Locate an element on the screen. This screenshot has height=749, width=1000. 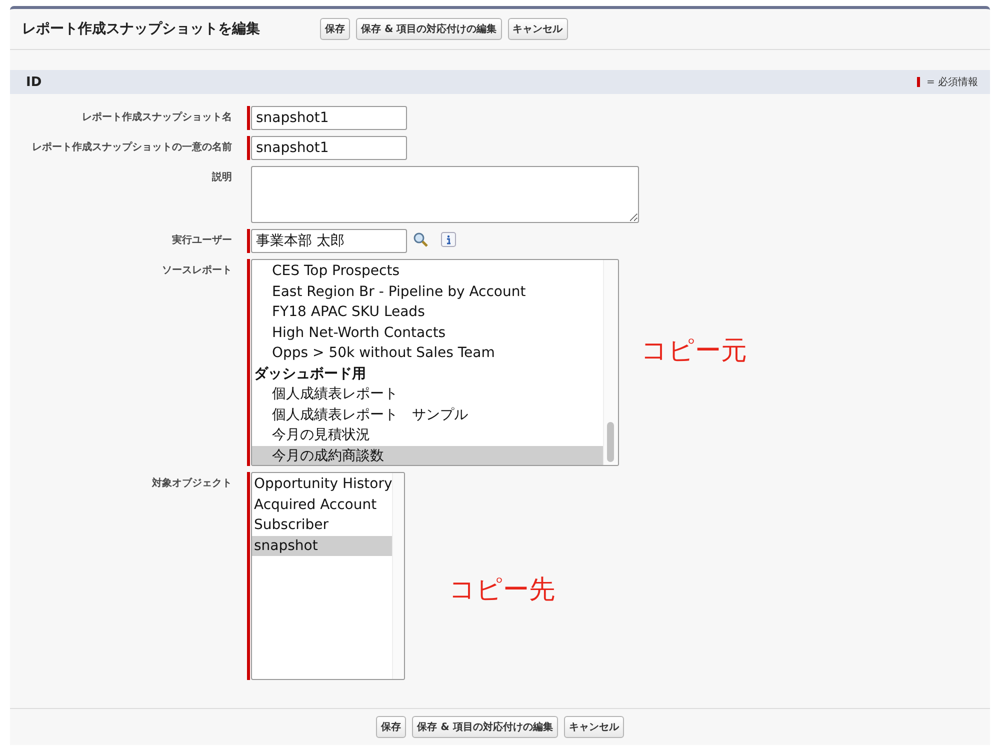
field-label: 対象オブジェクト is located at coordinates (191, 483).